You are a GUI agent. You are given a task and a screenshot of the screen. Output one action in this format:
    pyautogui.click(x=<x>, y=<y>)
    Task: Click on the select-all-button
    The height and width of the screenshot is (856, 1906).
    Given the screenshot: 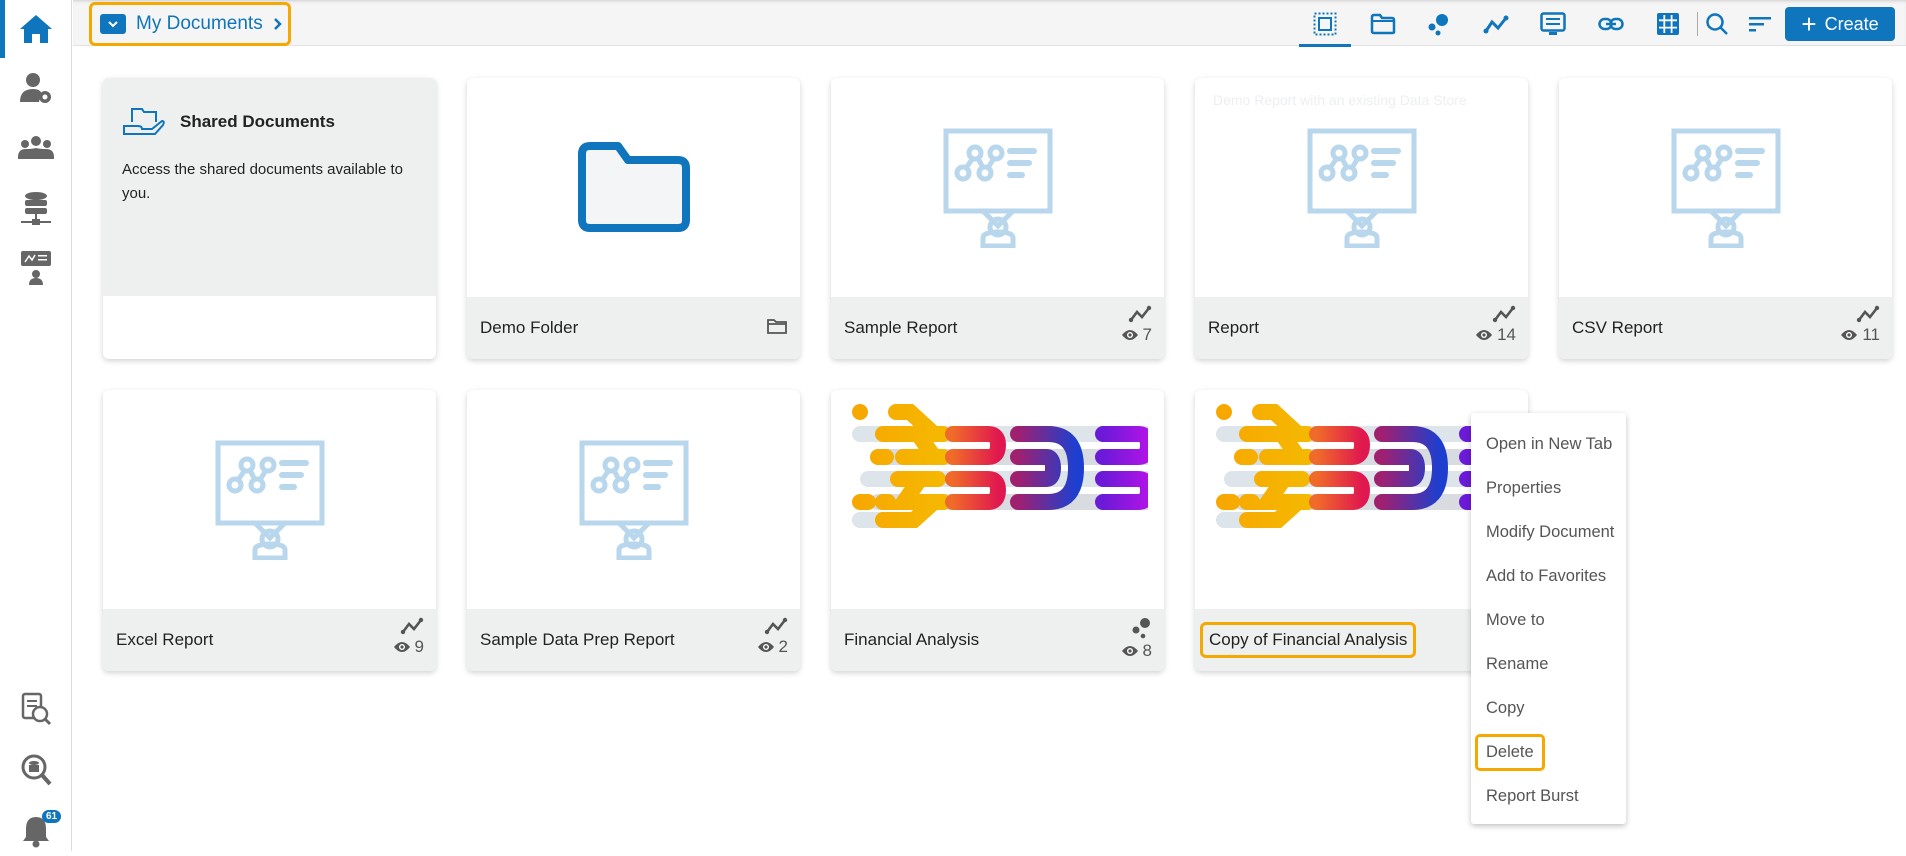 What is the action you would take?
    pyautogui.click(x=1325, y=26)
    